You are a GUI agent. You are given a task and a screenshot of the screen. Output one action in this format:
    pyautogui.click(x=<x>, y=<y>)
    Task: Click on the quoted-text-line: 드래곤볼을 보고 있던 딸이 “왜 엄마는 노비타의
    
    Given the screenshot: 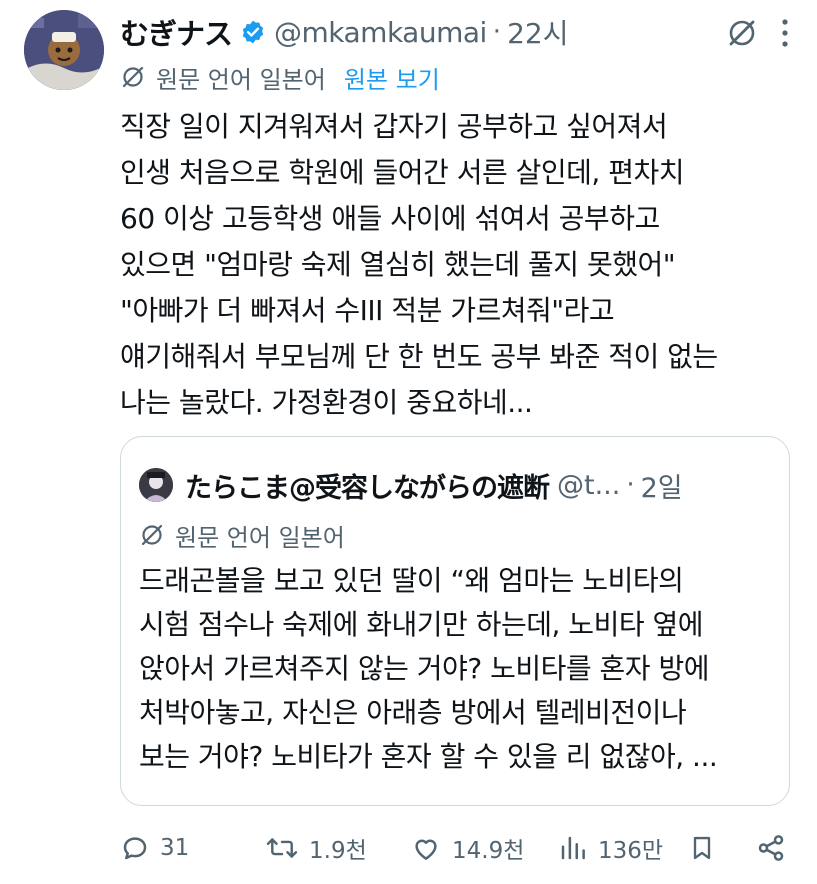 What is the action you would take?
    pyautogui.click(x=411, y=580)
    